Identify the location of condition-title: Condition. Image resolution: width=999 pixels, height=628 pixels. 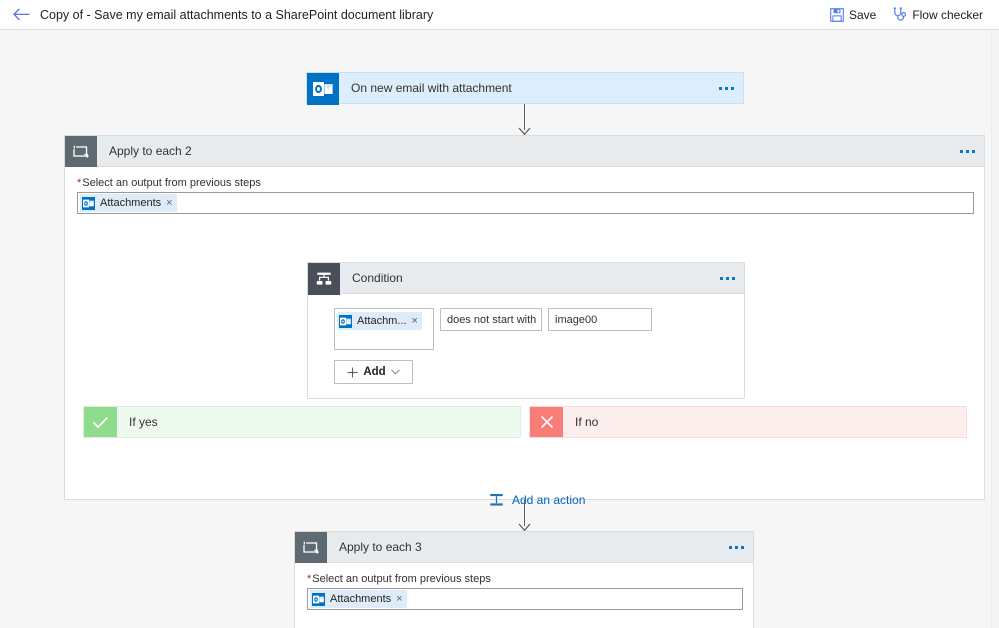
(377, 278).